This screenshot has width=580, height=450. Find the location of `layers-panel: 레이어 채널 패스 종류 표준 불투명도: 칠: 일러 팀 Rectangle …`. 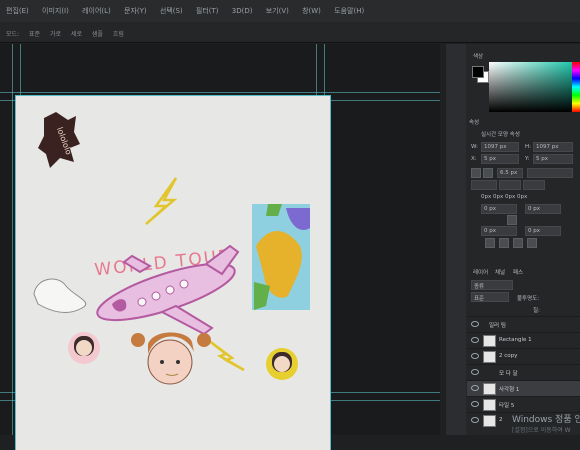

layers-panel: 레이어 채널 패스 종류 표준 불투명도: 칠: 일러 팀 Rectangle … is located at coordinates (523, 350).